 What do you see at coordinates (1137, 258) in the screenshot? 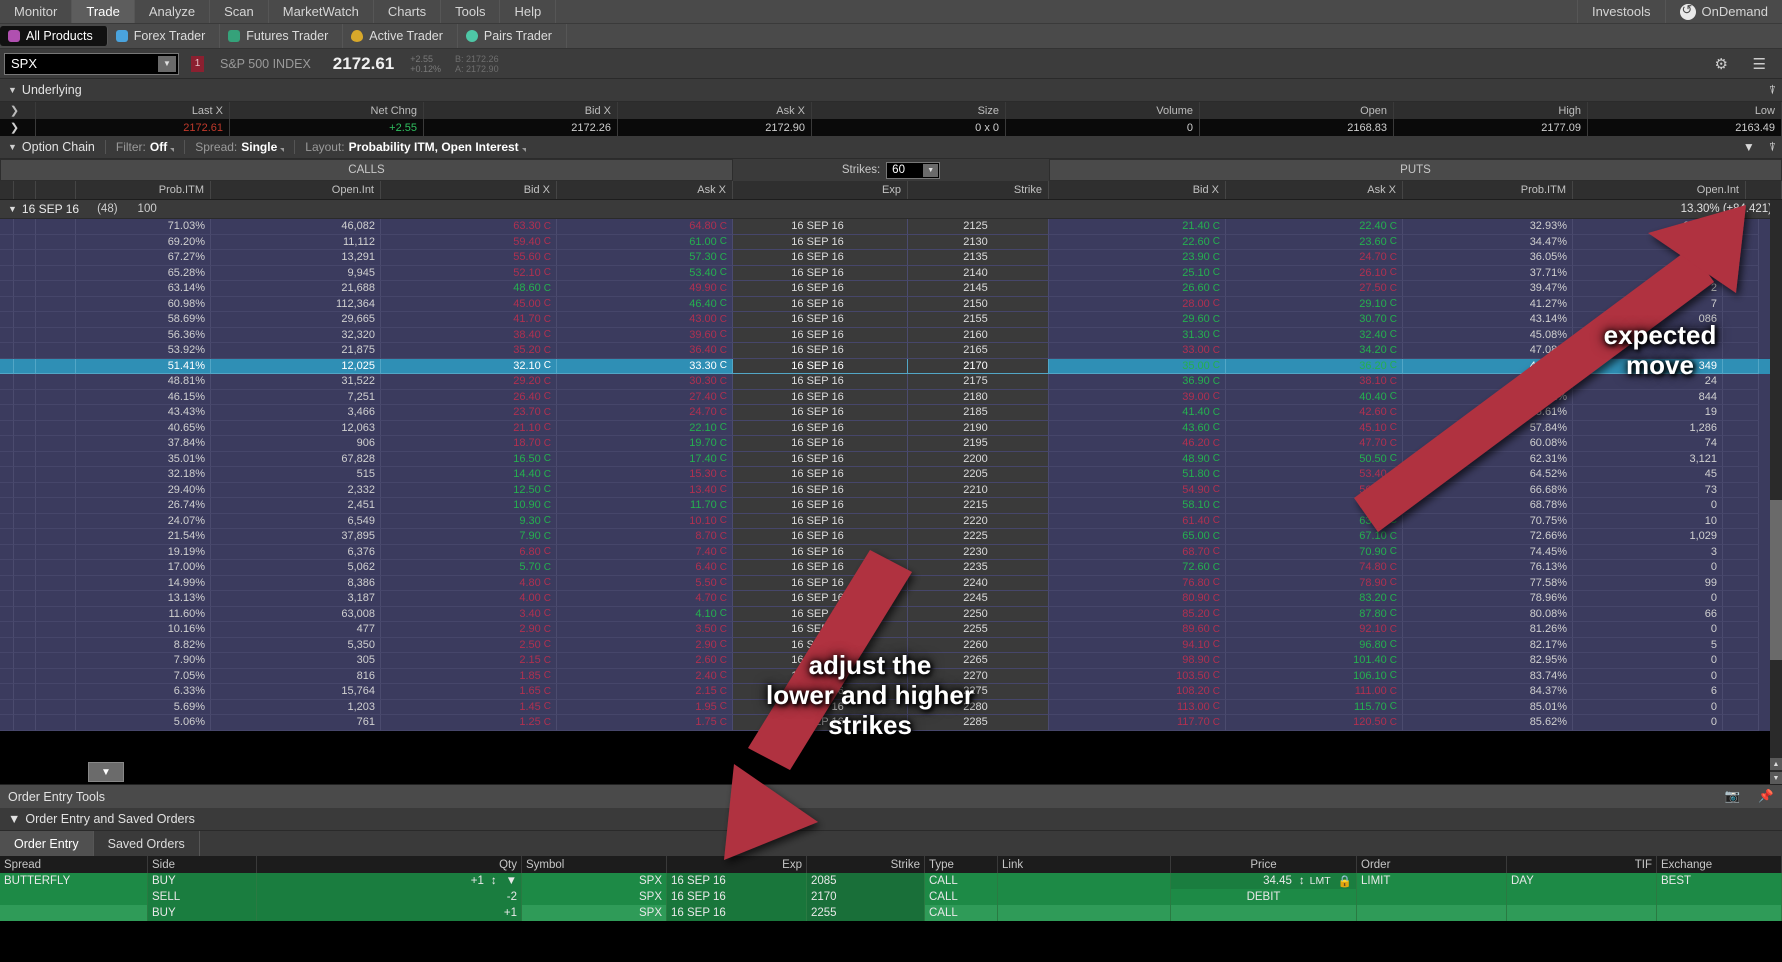
I see `cell-put-bid: 23.90 C` at bounding box center [1137, 258].